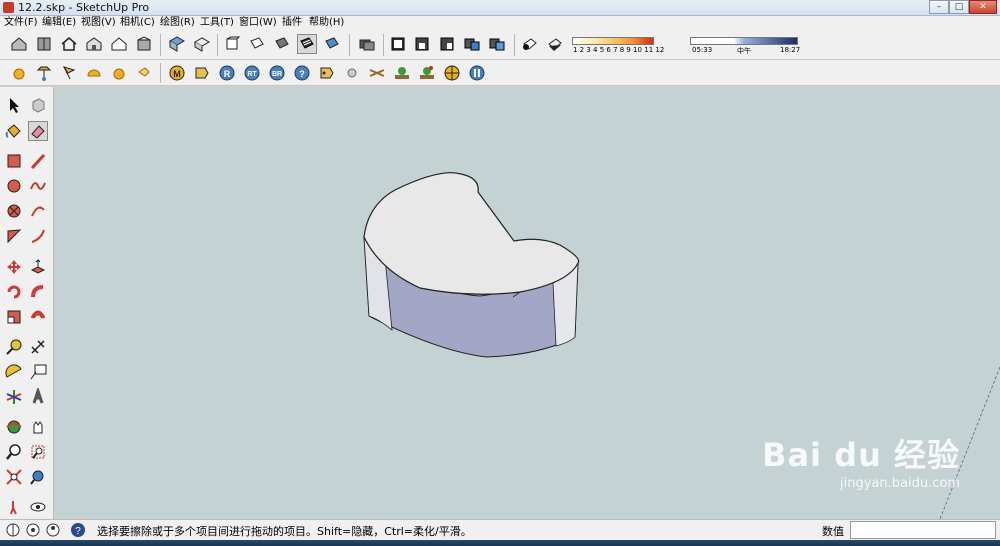 This screenshot has width=1000, height=546. I want to click on instructor-icon: ?, so click(78, 530).